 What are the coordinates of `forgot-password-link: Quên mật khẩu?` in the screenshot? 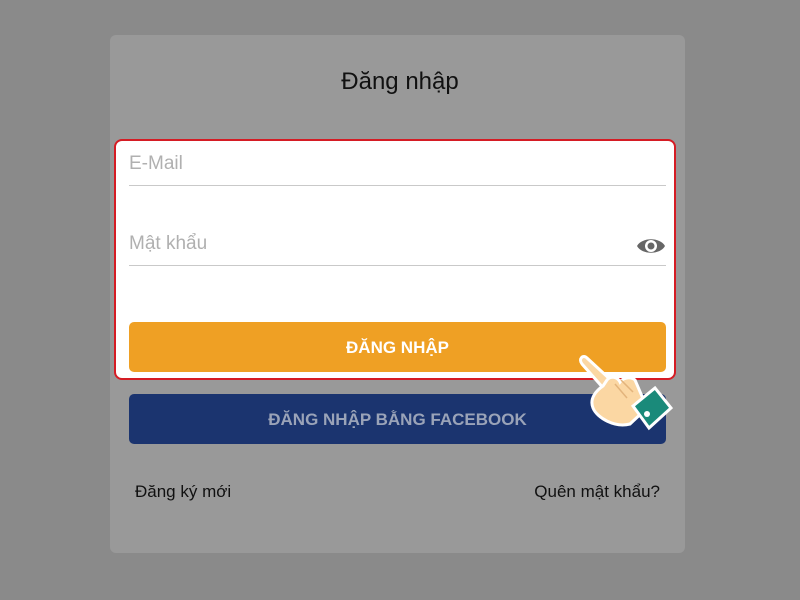 It's located at (597, 492).